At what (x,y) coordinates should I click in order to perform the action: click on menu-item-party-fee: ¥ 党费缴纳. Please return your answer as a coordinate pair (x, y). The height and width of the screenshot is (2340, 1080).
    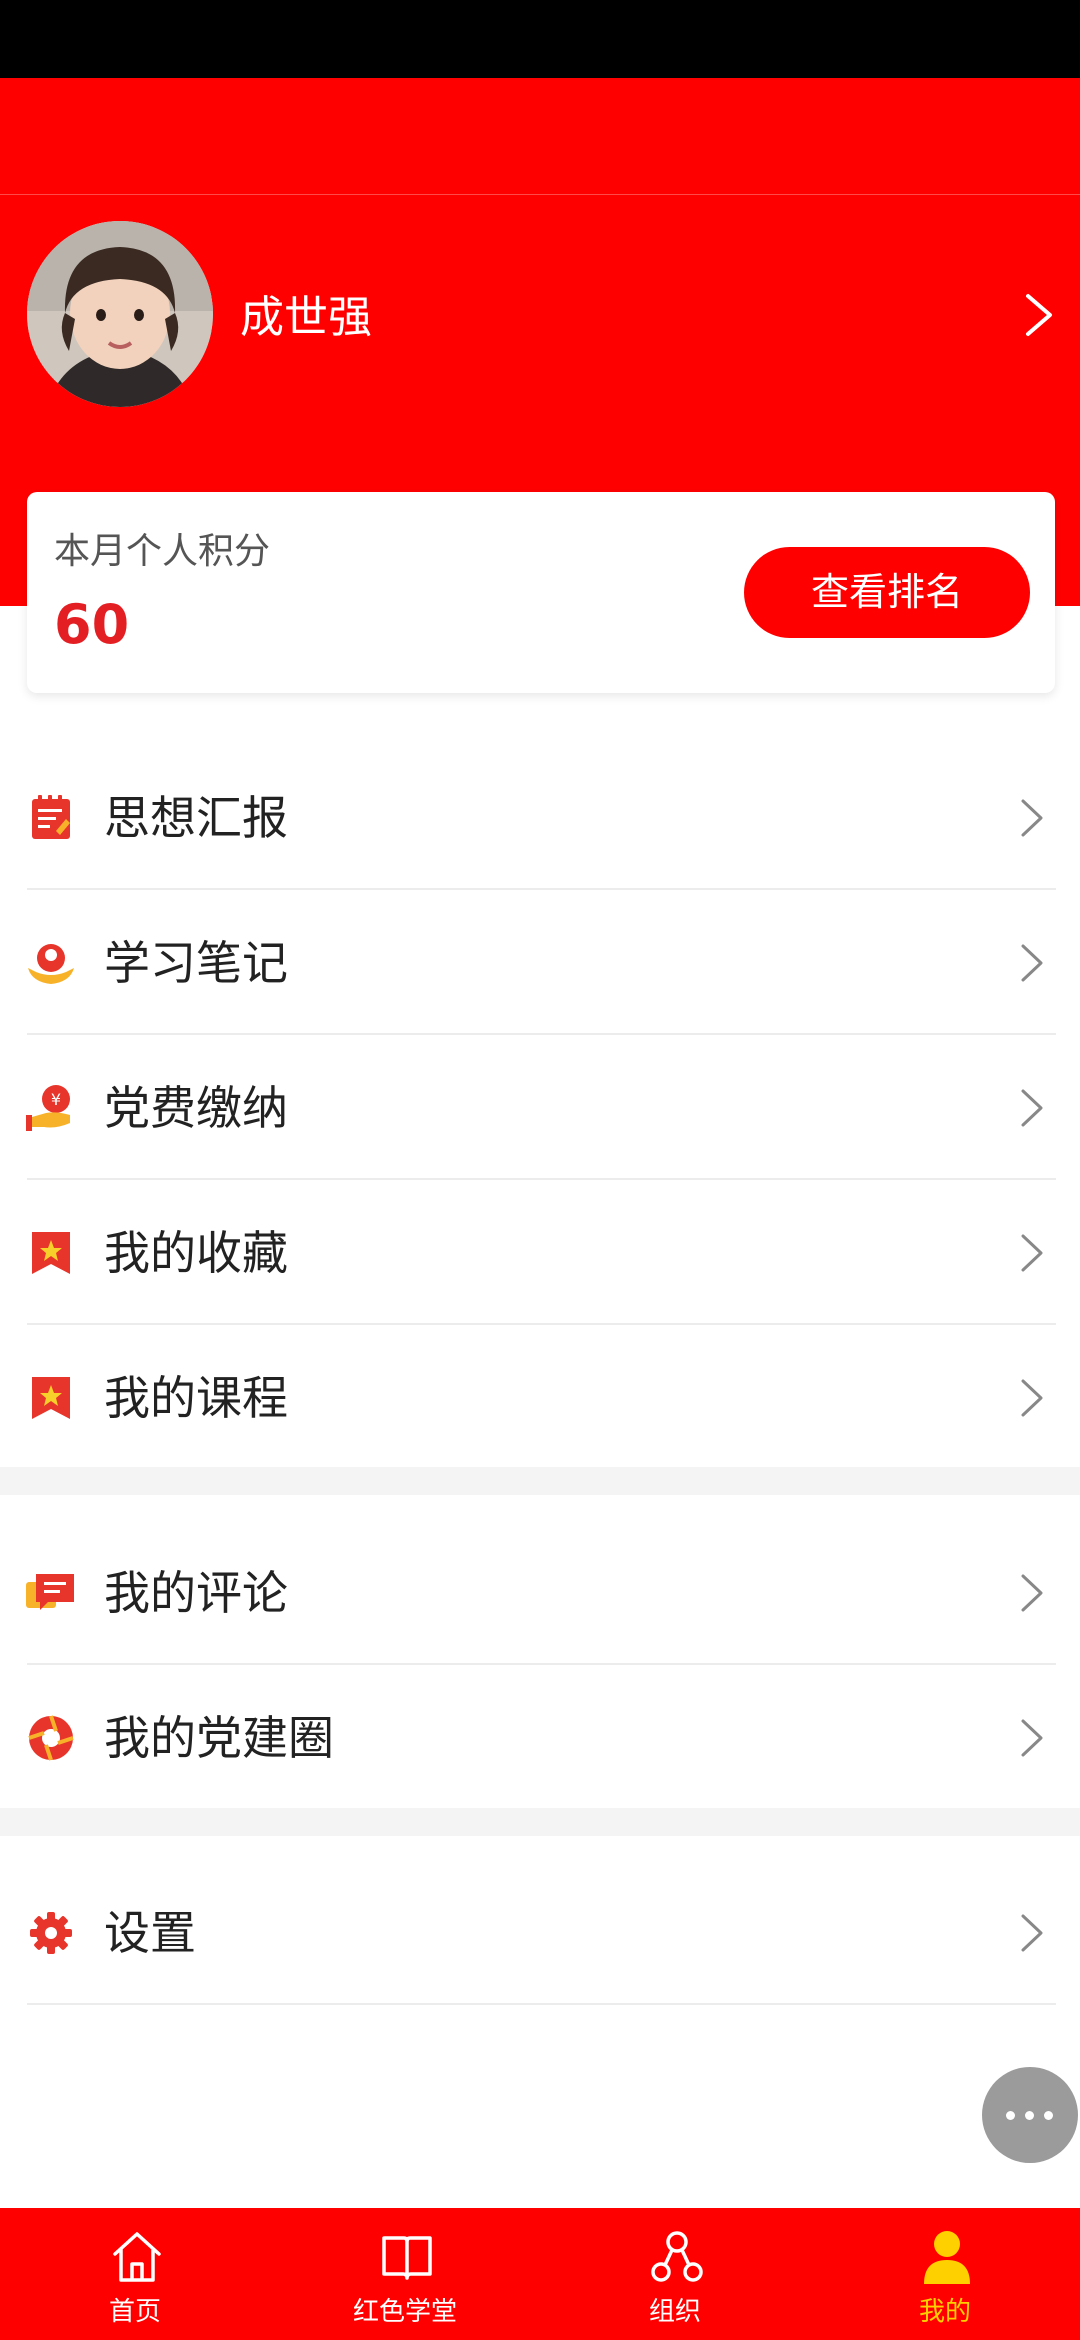
    Looking at the image, I should click on (540, 1107).